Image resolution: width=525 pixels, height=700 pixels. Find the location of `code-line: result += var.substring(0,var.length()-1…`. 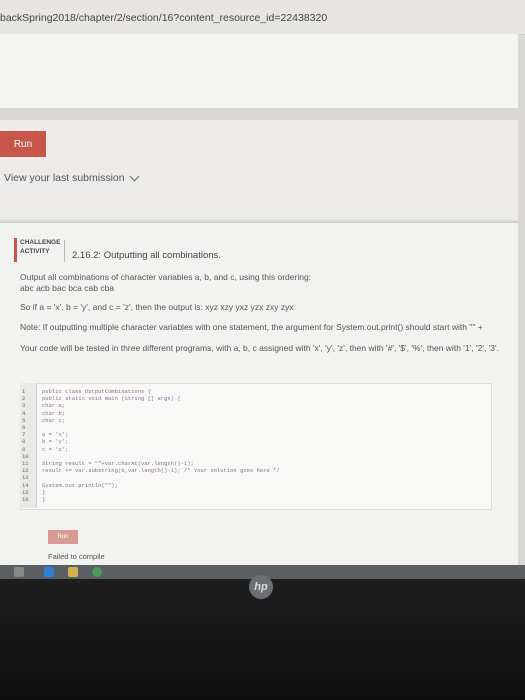

code-line: result += var.substring(0,var.length()-1… is located at coordinates (161, 470).